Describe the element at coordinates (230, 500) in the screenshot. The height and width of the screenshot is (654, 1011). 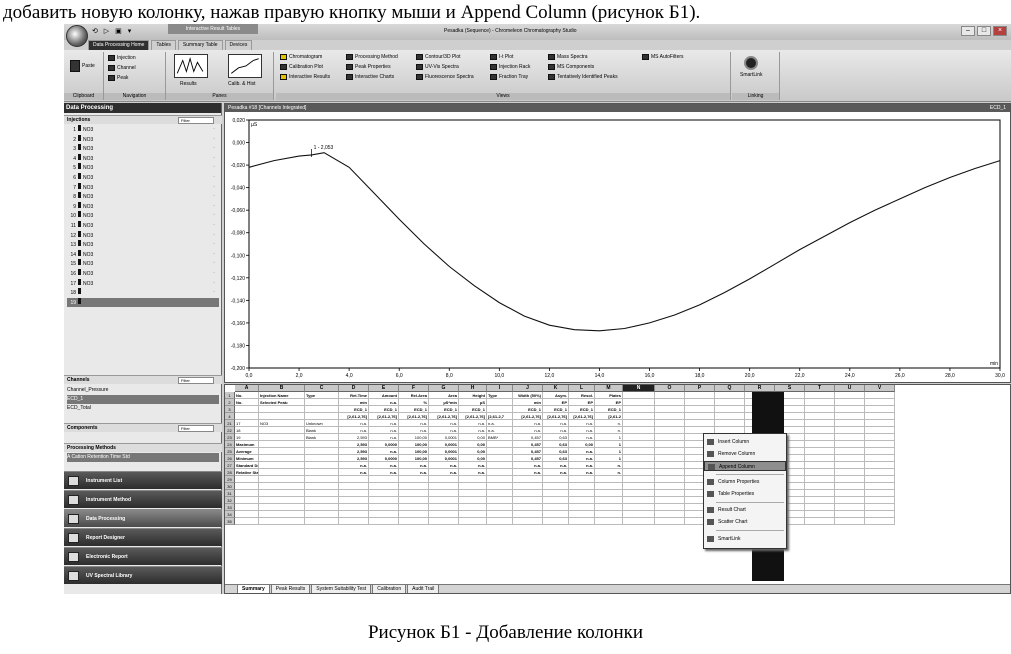
I see `row-header: 32` at that location.